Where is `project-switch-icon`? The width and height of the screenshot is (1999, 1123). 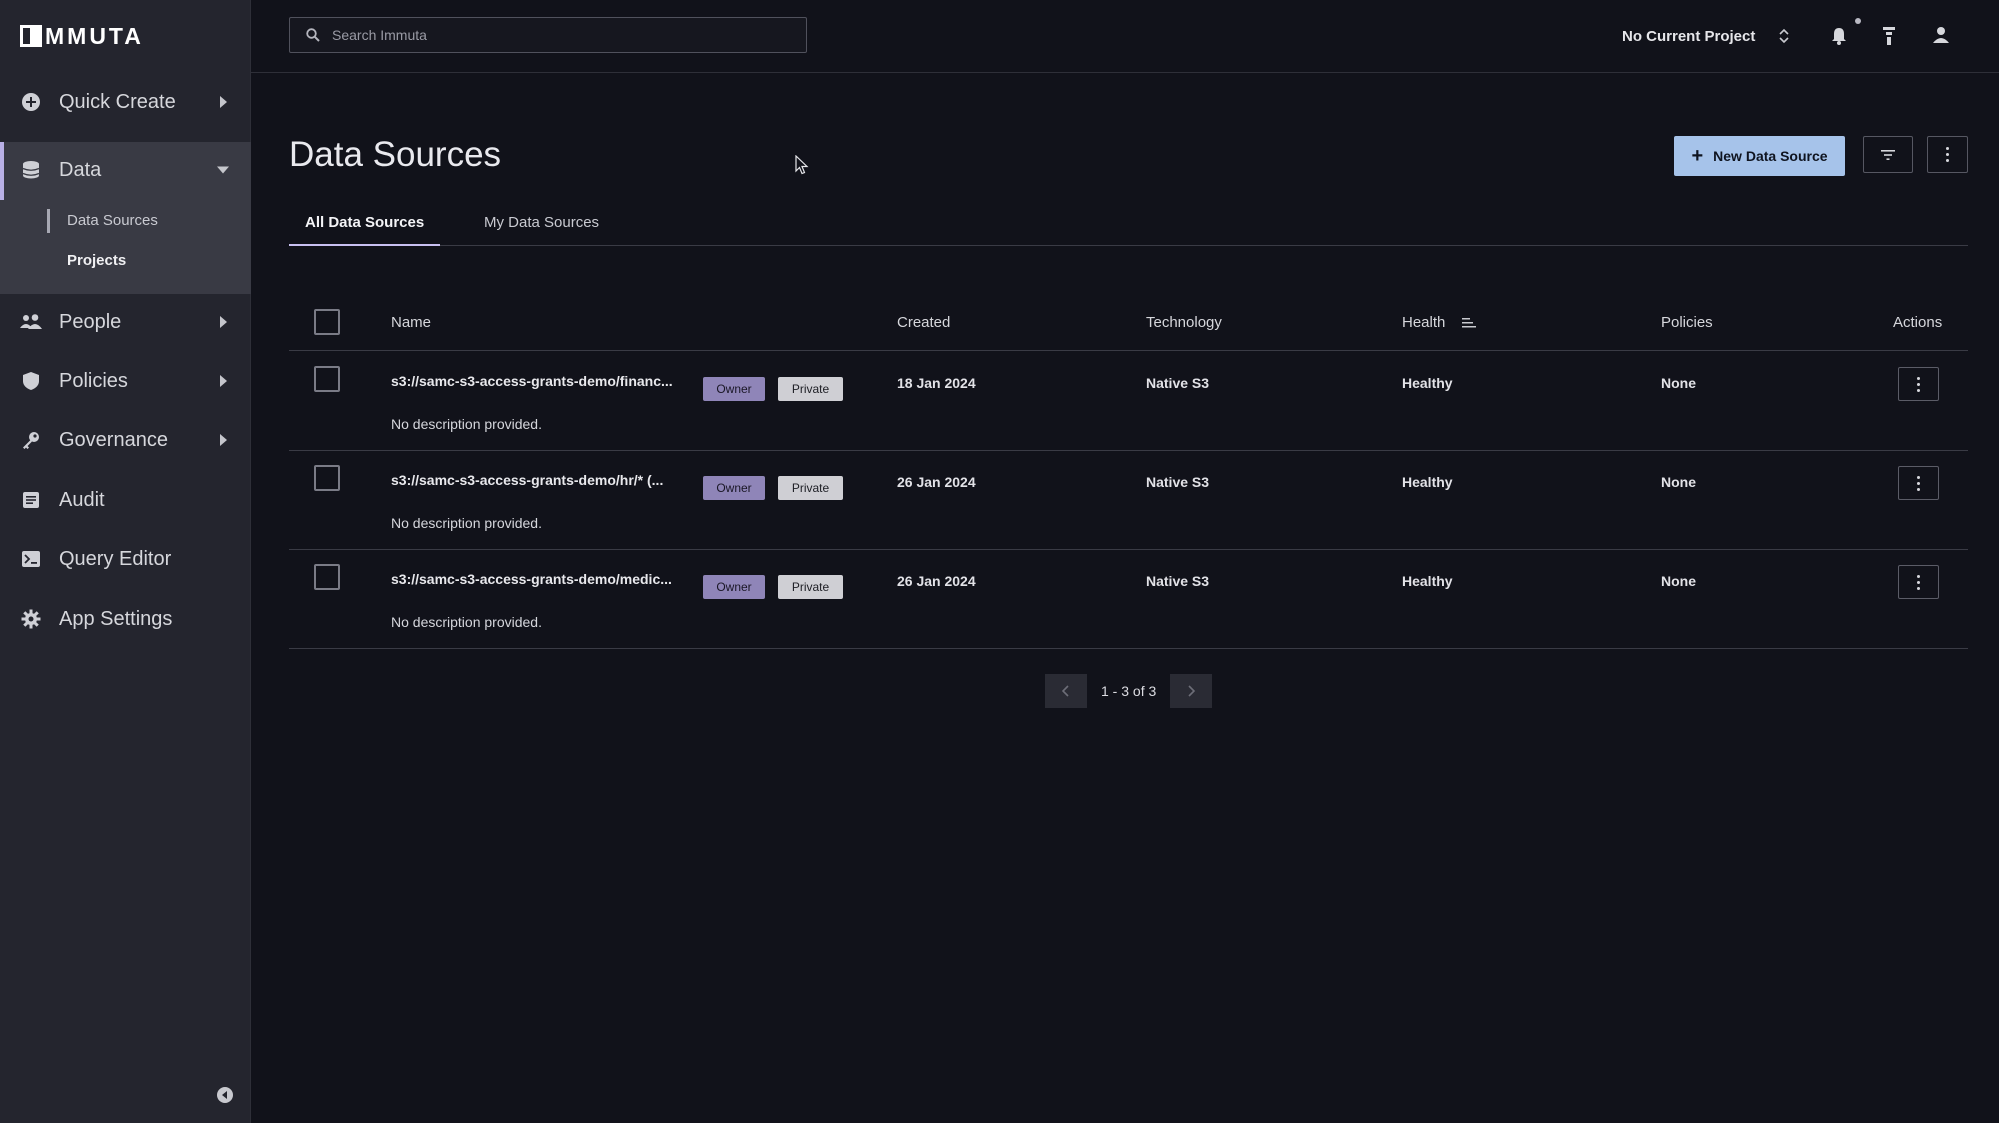
project-switch-icon is located at coordinates (1784, 38).